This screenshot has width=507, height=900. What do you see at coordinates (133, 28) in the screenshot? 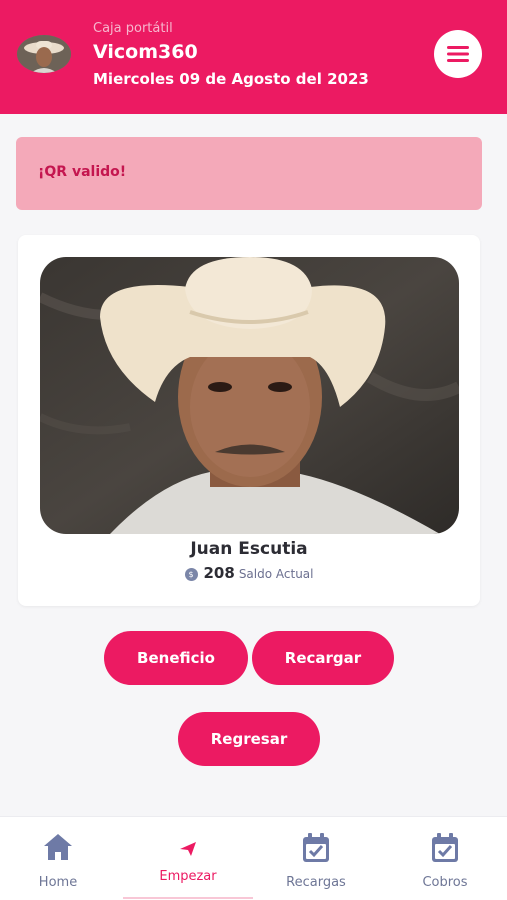
I see `header-subtitle: Caja portátil` at bounding box center [133, 28].